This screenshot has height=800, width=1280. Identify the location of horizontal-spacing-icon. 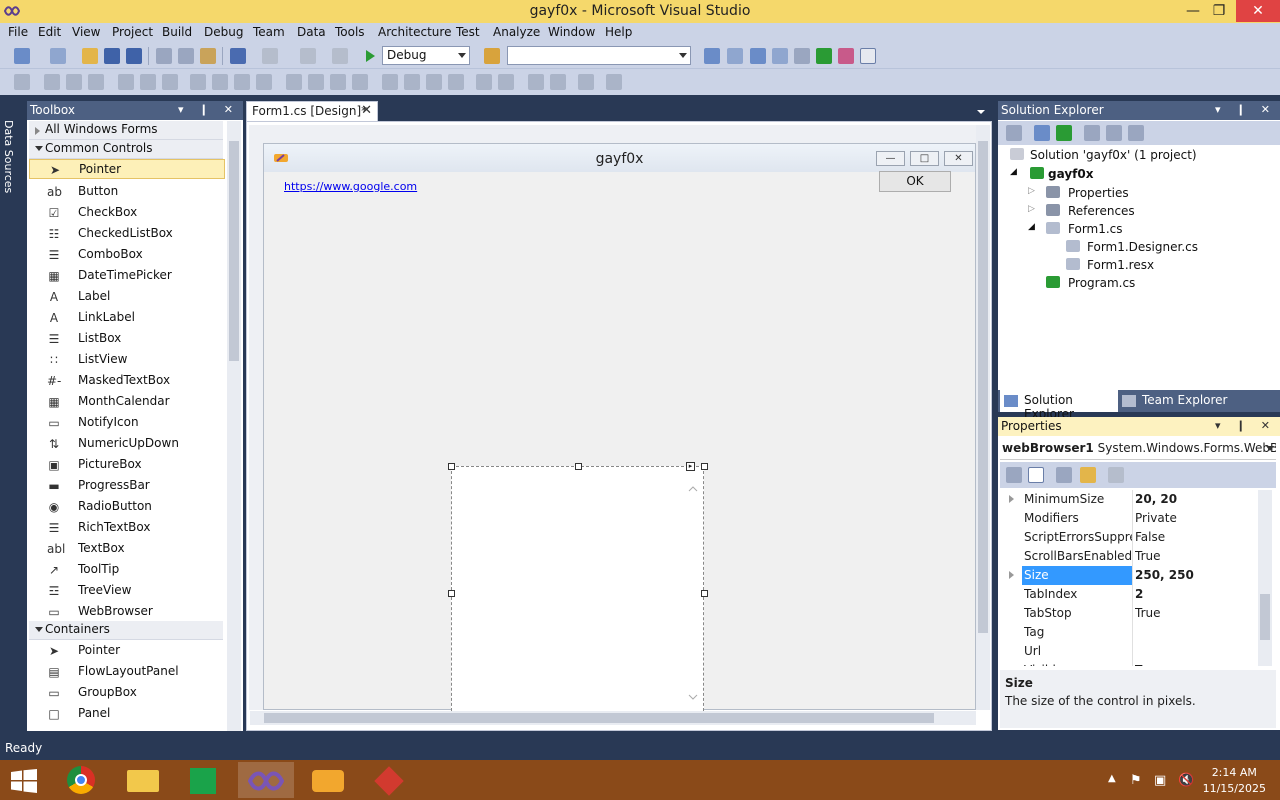
(294, 82).